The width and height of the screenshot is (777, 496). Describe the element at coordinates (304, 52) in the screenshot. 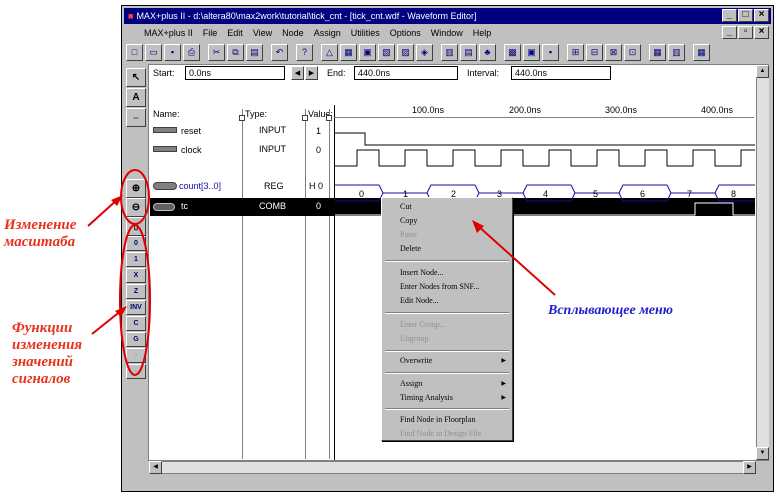

I see `help-icon: ?` at that location.